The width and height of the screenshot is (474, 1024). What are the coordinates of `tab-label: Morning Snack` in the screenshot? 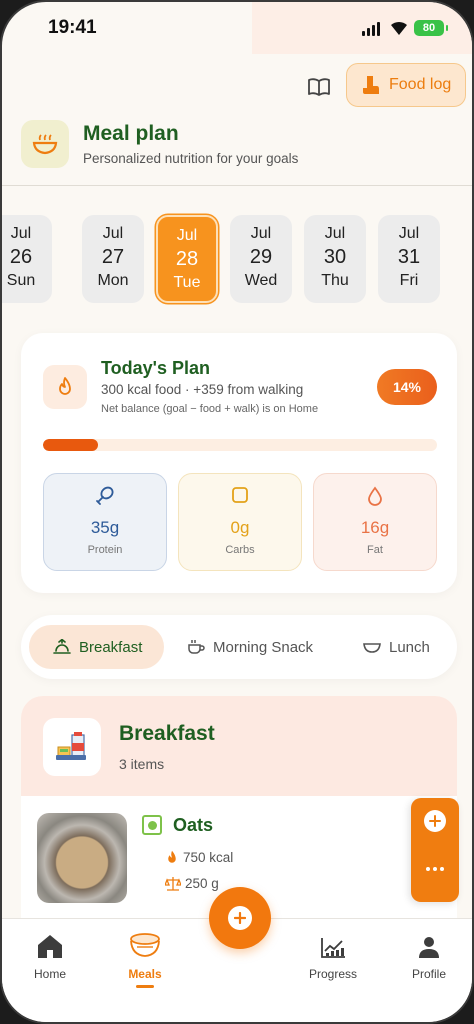 It's located at (263, 647).